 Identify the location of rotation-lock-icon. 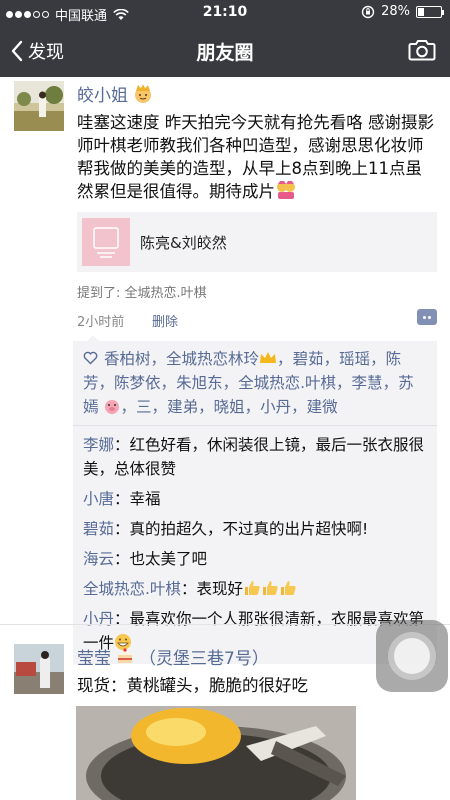
(368, 11).